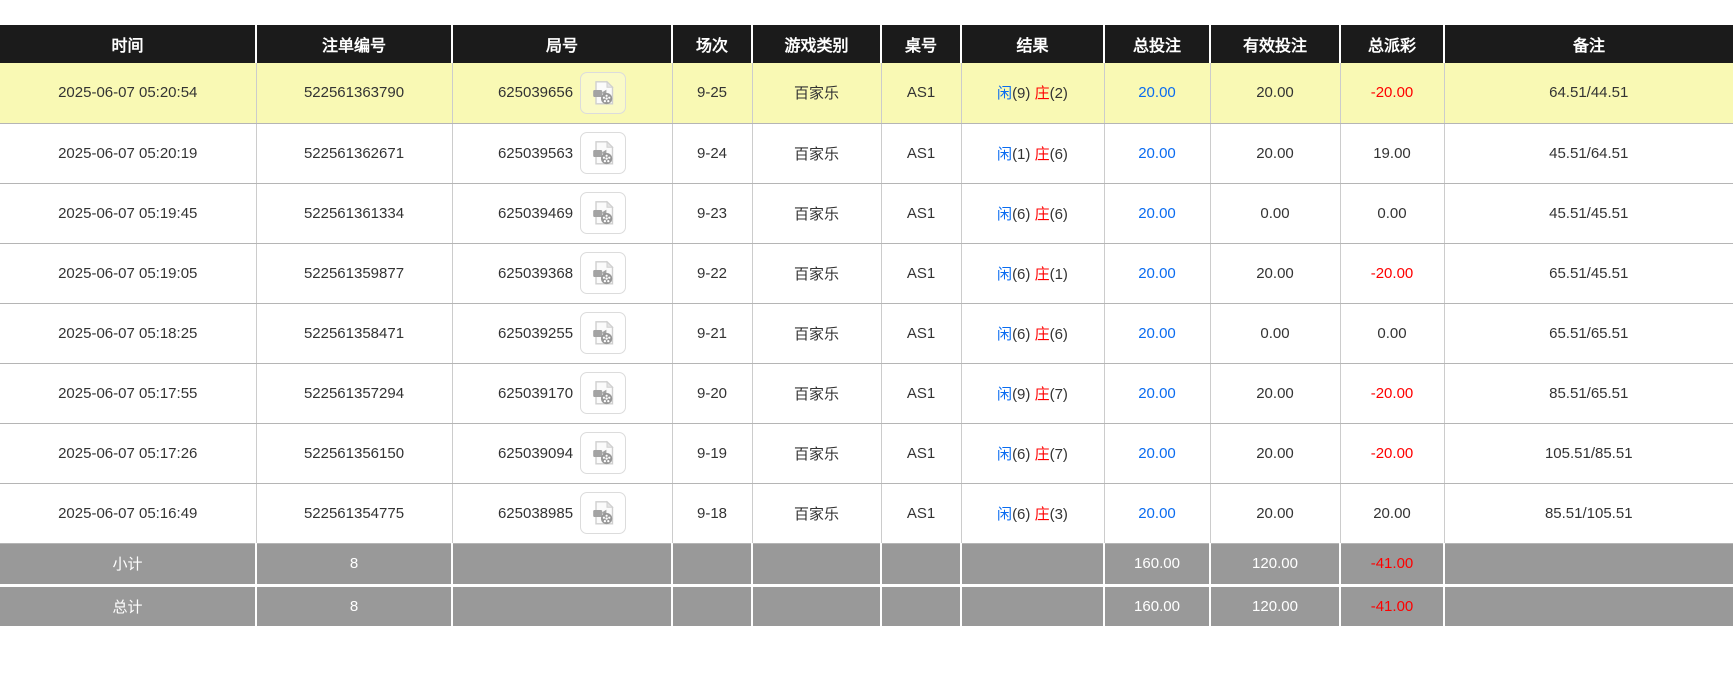  Describe the element at coordinates (562, 513) in the screenshot. I see `cell-round-id: 625038985` at that location.